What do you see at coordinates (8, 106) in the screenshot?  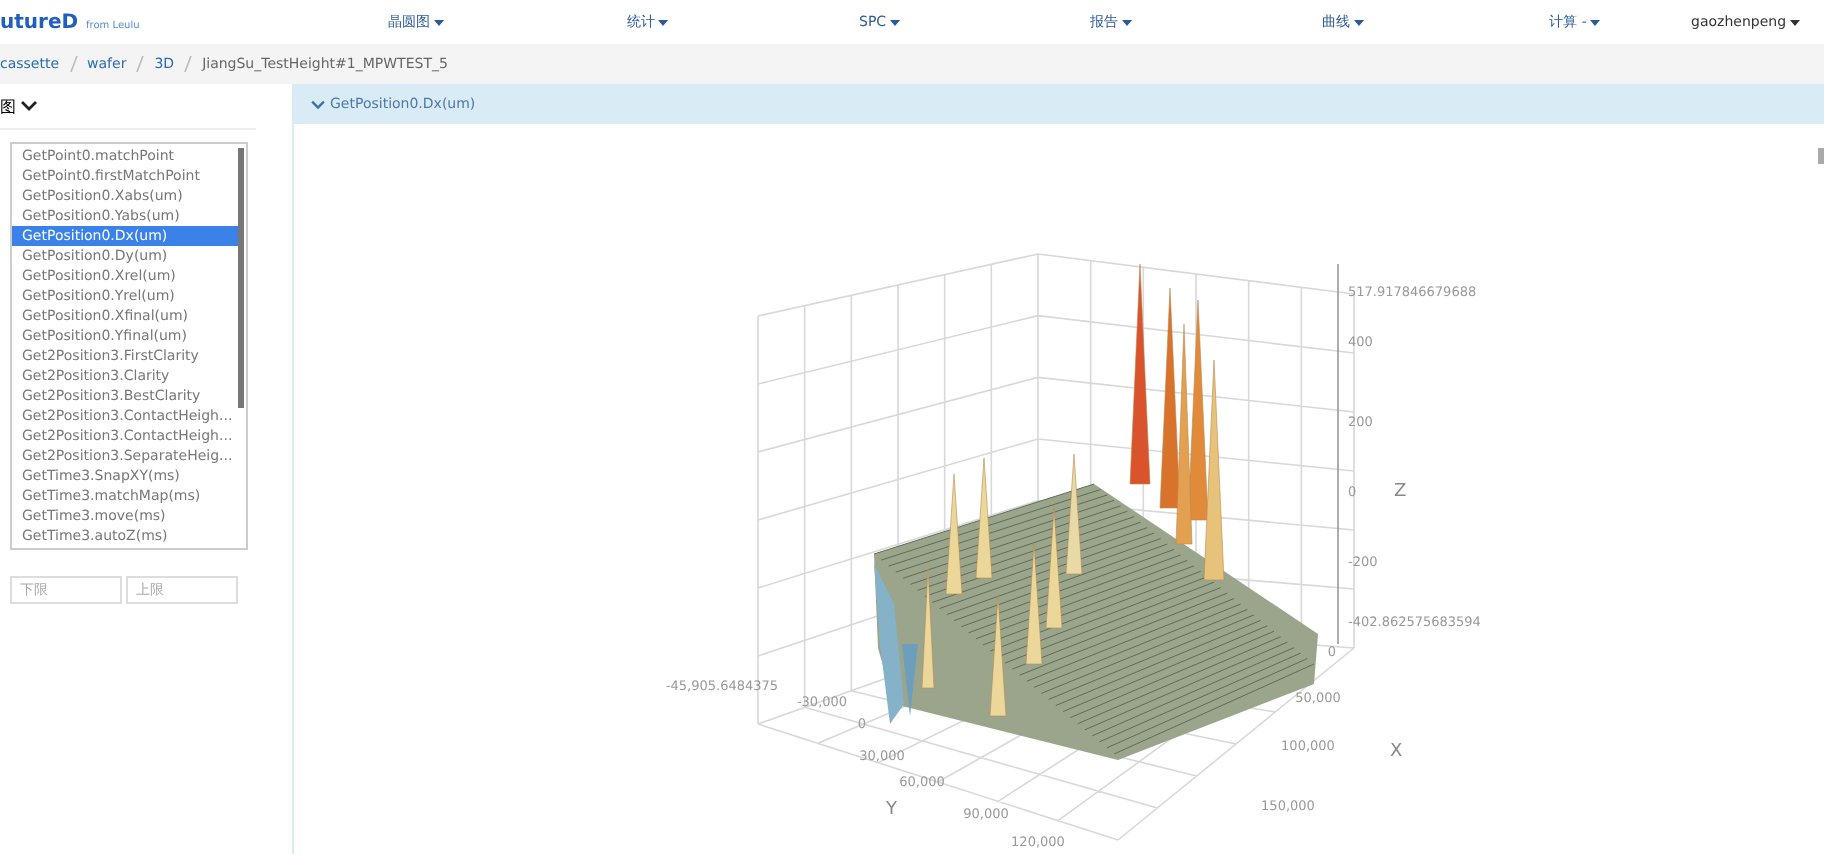 I see `sidebar-title: 图` at bounding box center [8, 106].